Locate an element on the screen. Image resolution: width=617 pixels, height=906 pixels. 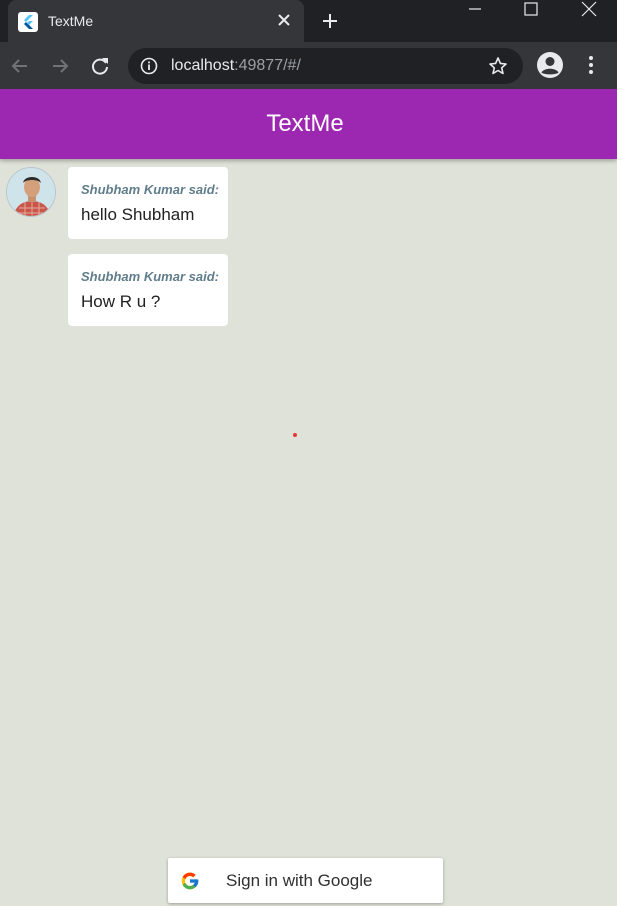
url-path: :49877/#/ is located at coordinates (267, 65).